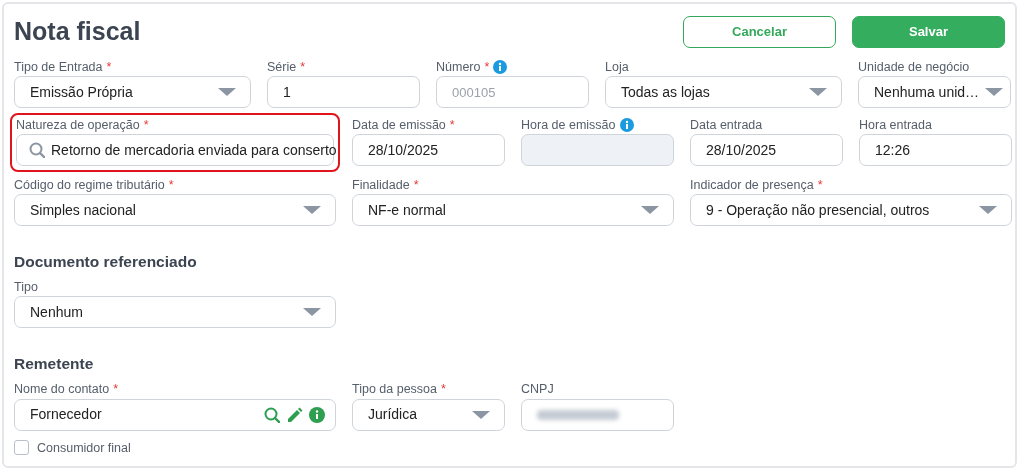  I want to click on field-label: Nome do contato, so click(62, 390).